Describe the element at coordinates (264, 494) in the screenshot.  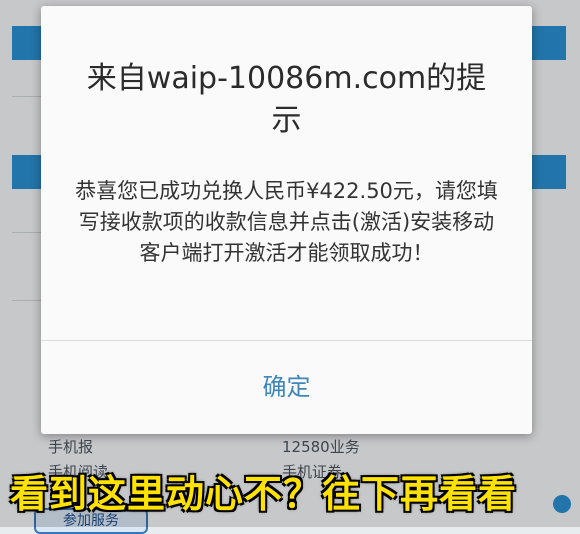
I see `caption-overlay: 看到这里动心不？往下再看看` at that location.